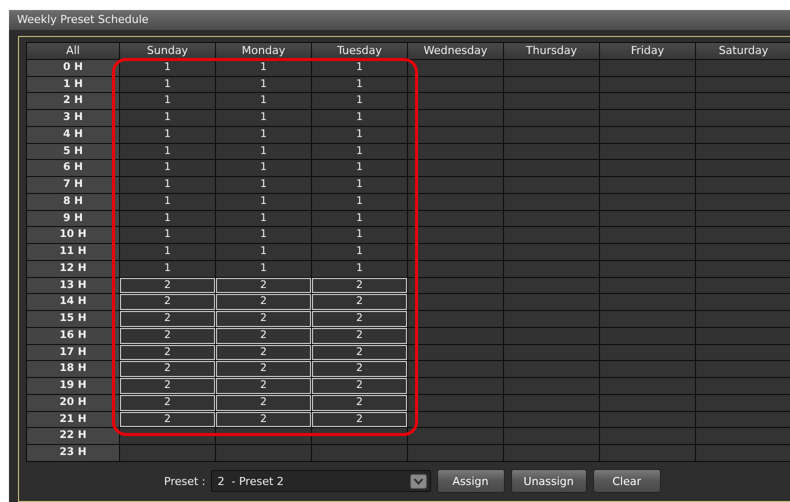  What do you see at coordinates (647, 51) in the screenshot?
I see `day-column-header: Friday` at bounding box center [647, 51].